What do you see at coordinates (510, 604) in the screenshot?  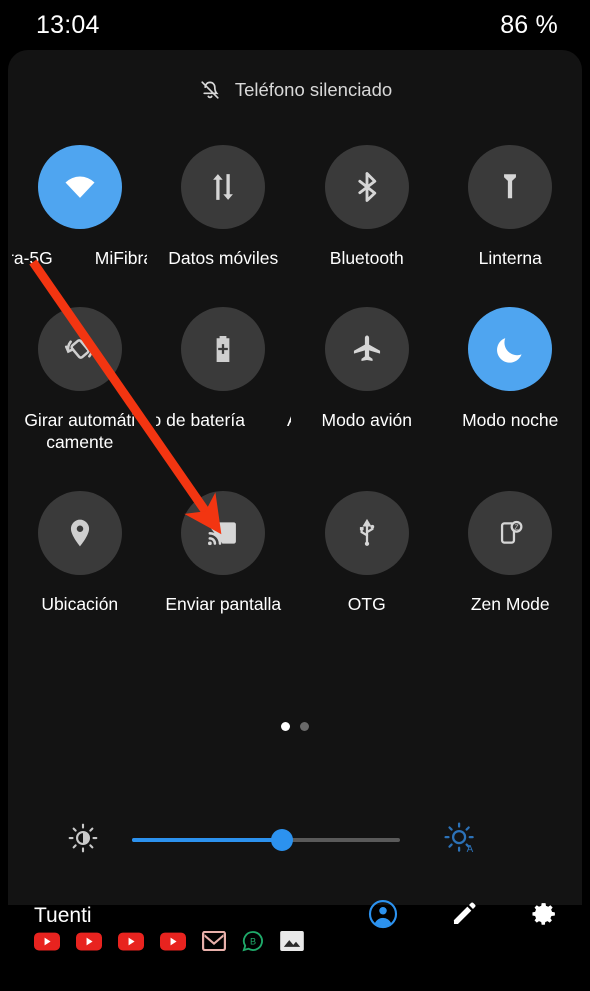 I see `tile-zen-mode-label: Zen Mode` at bounding box center [510, 604].